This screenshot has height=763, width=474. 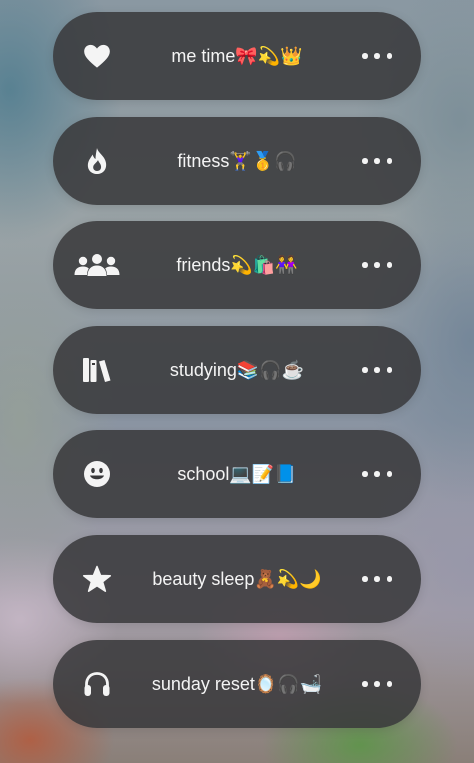 I want to click on focus-mode-label: sunday reset🪞🎧🛁, so click(x=237, y=683).